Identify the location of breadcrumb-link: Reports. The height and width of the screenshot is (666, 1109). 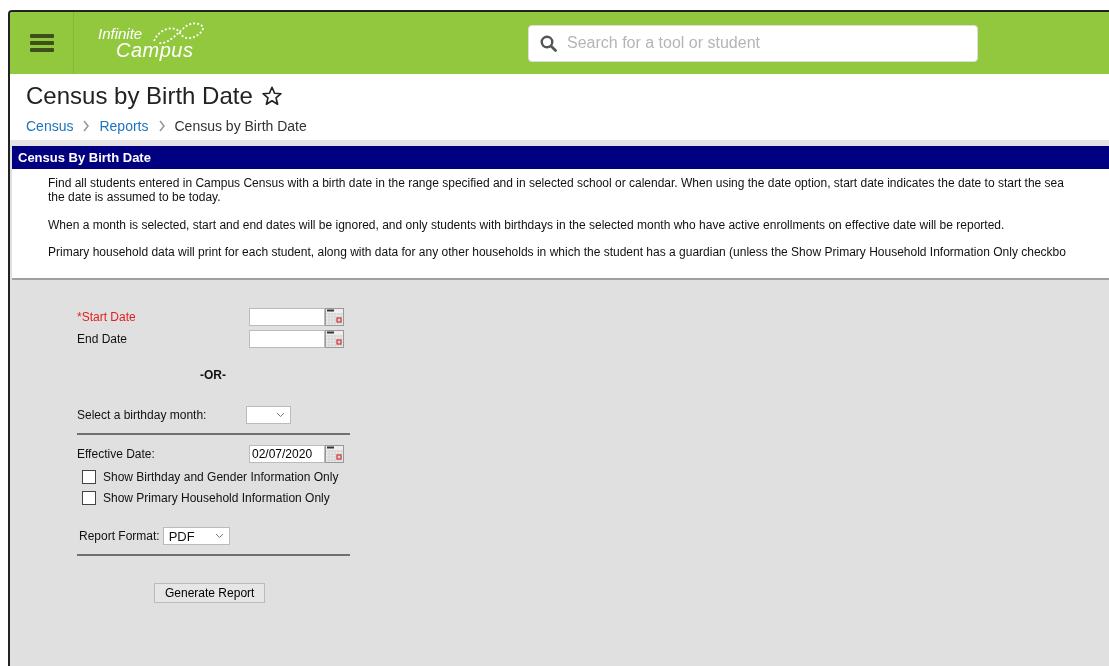
(124, 126).